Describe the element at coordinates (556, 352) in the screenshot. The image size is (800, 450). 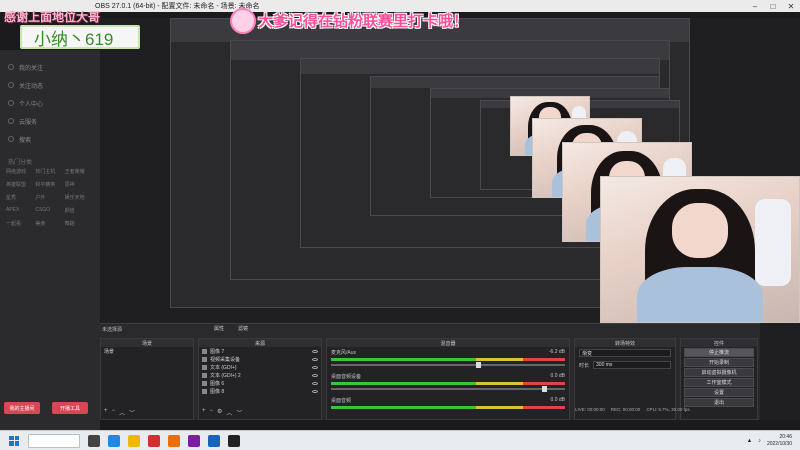
I see `track-db: -6.2 dB` at that location.